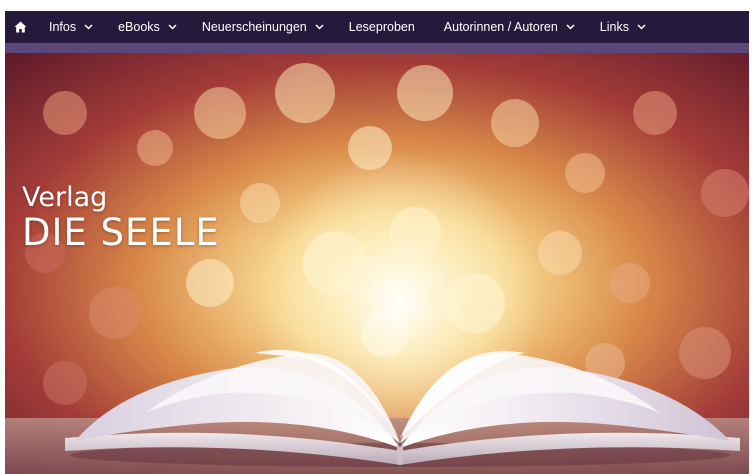 The width and height of the screenshot is (754, 474). What do you see at coordinates (500, 27) in the screenshot?
I see `nav-item-label: Autorinnen / Autoren` at bounding box center [500, 27].